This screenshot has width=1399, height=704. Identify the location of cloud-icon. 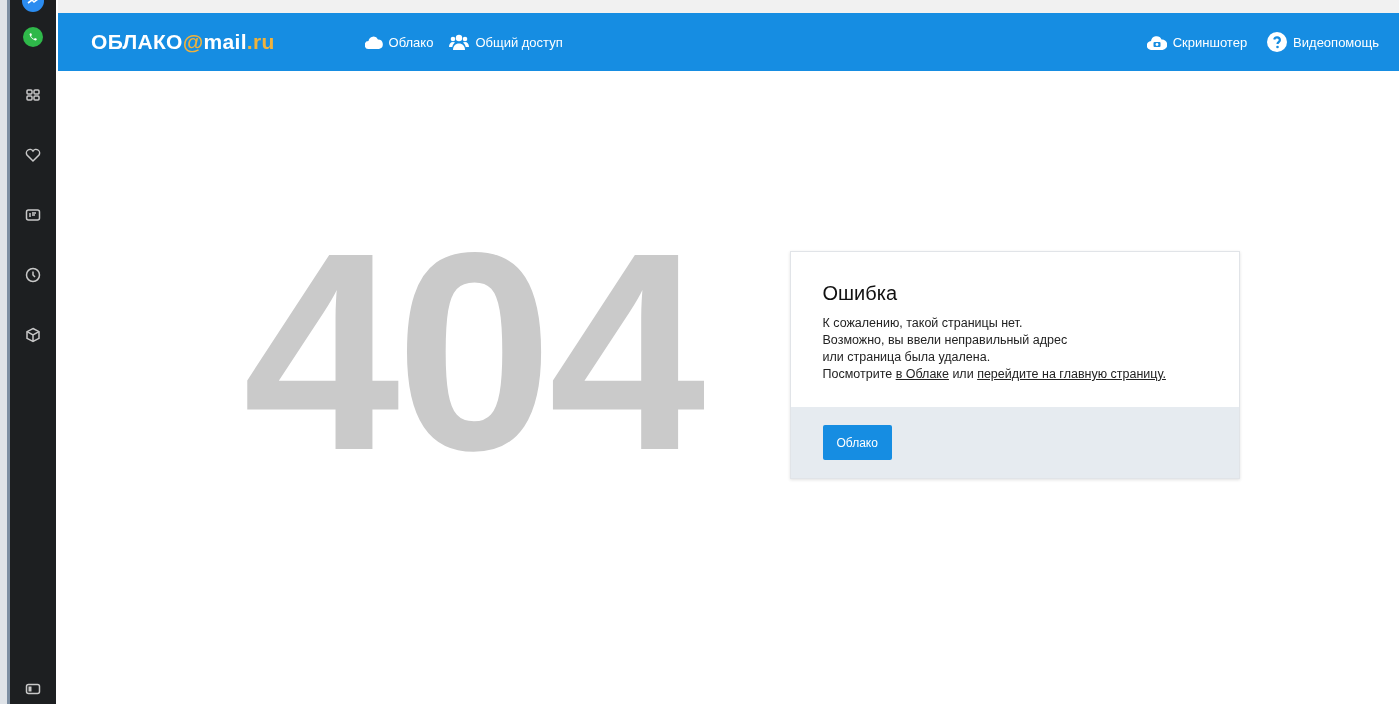
(373, 42).